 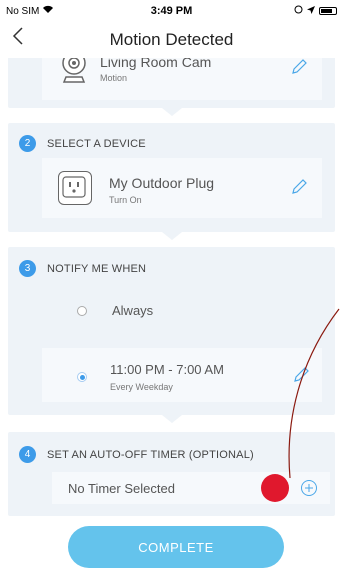 I want to click on notify-option-always: Always, so click(x=182, y=311).